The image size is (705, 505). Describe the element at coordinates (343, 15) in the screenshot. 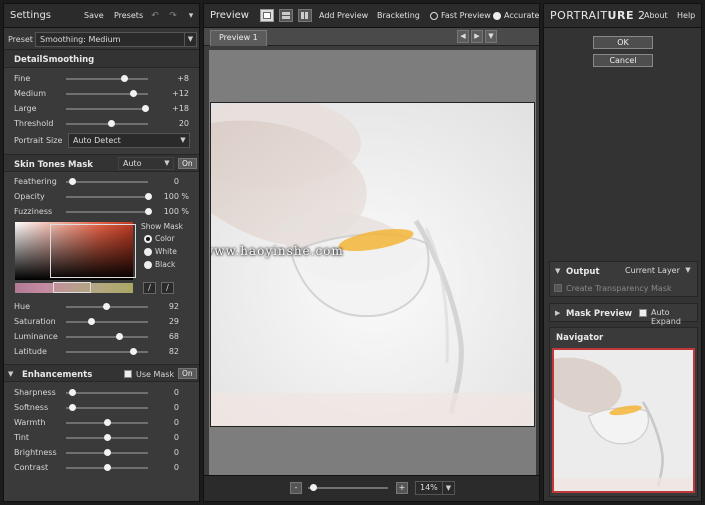

I see `add-preview-button: Add Preview` at that location.